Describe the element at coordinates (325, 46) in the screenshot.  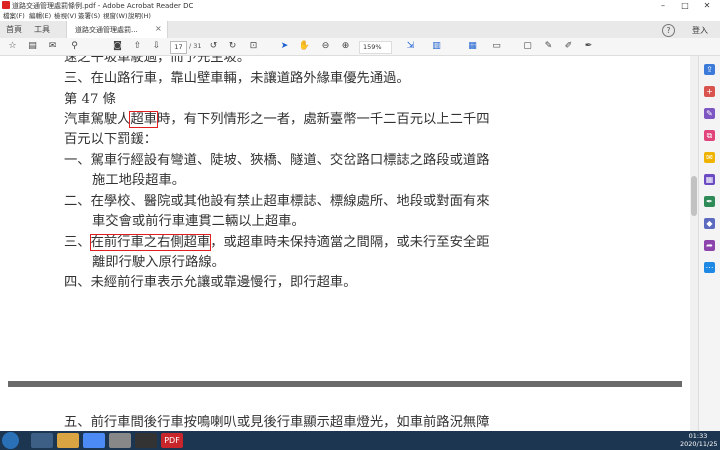
I see `zoom-out-icon: ⊖` at that location.